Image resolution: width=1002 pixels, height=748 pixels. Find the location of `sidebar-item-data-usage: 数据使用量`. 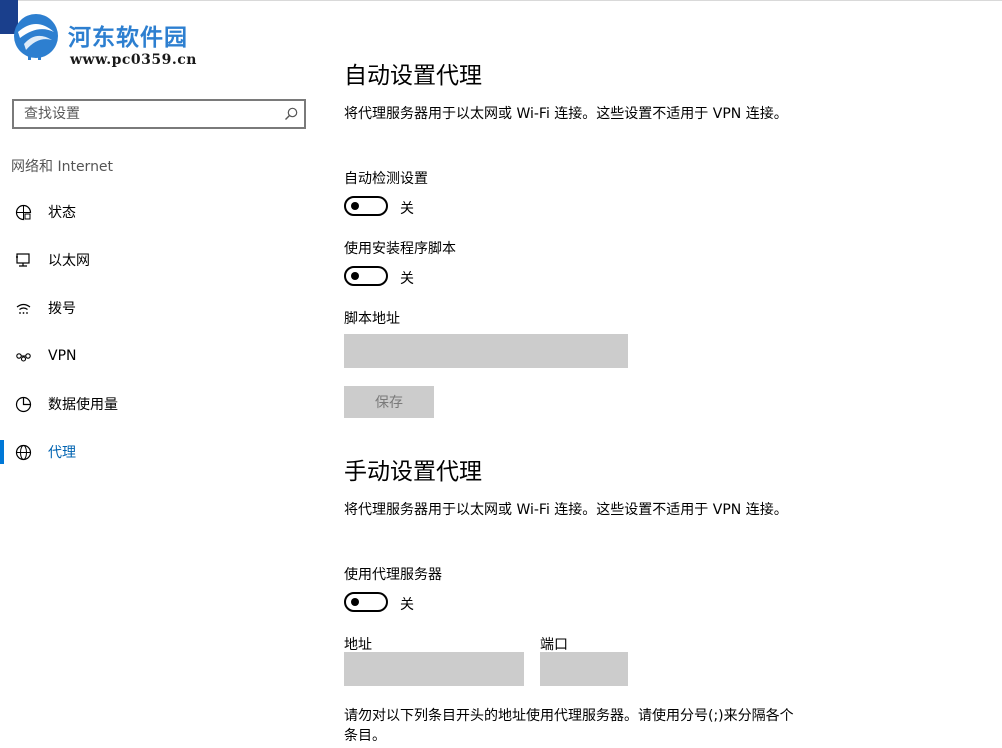

sidebar-item-data-usage: 数据使用量 is located at coordinates (160, 404).